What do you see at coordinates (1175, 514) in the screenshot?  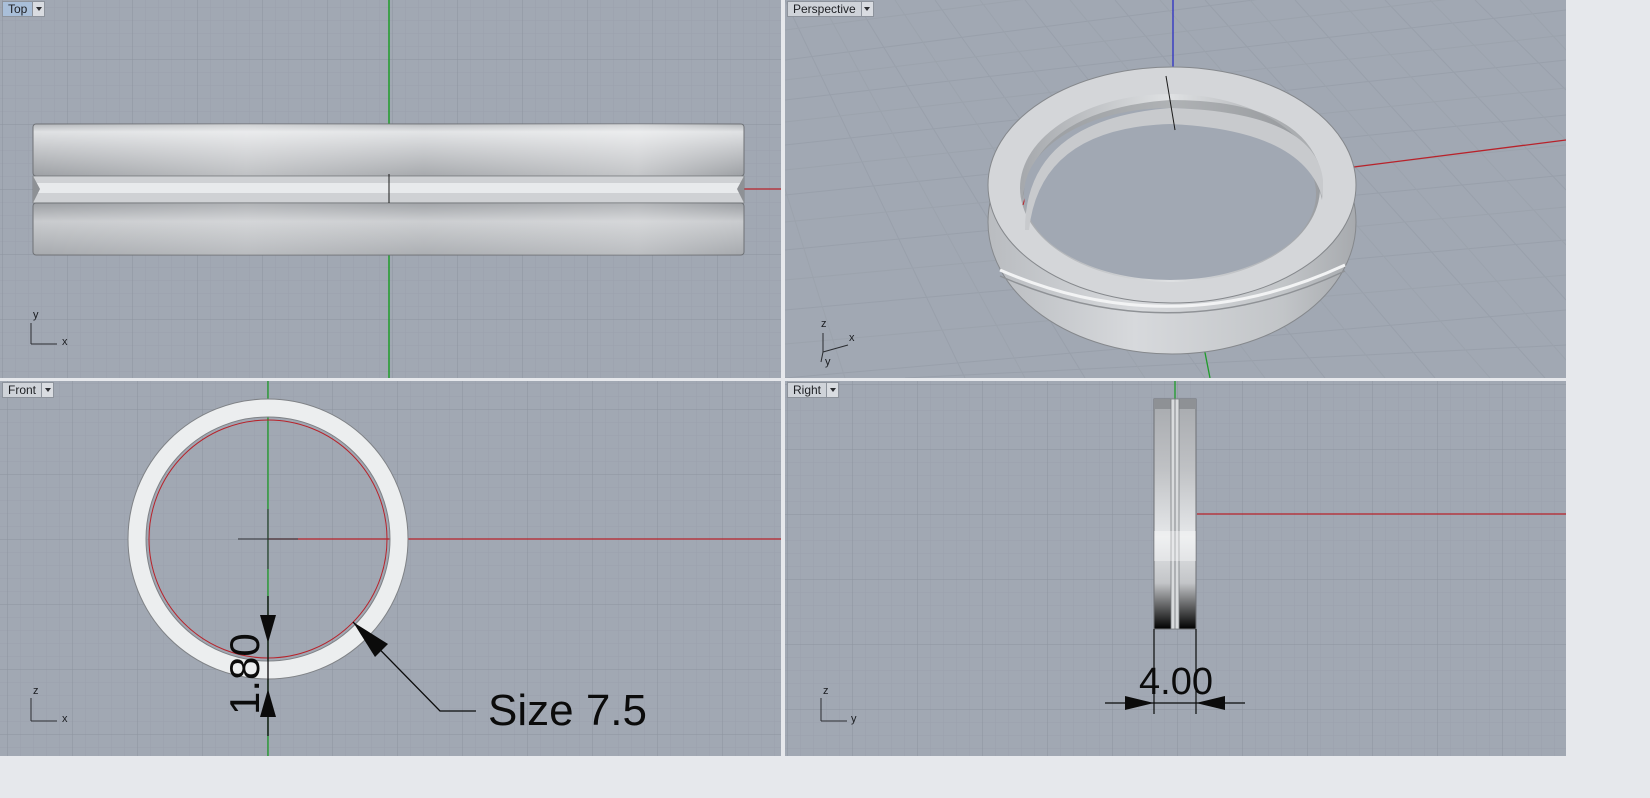 I see `ring-right-projection` at bounding box center [1175, 514].